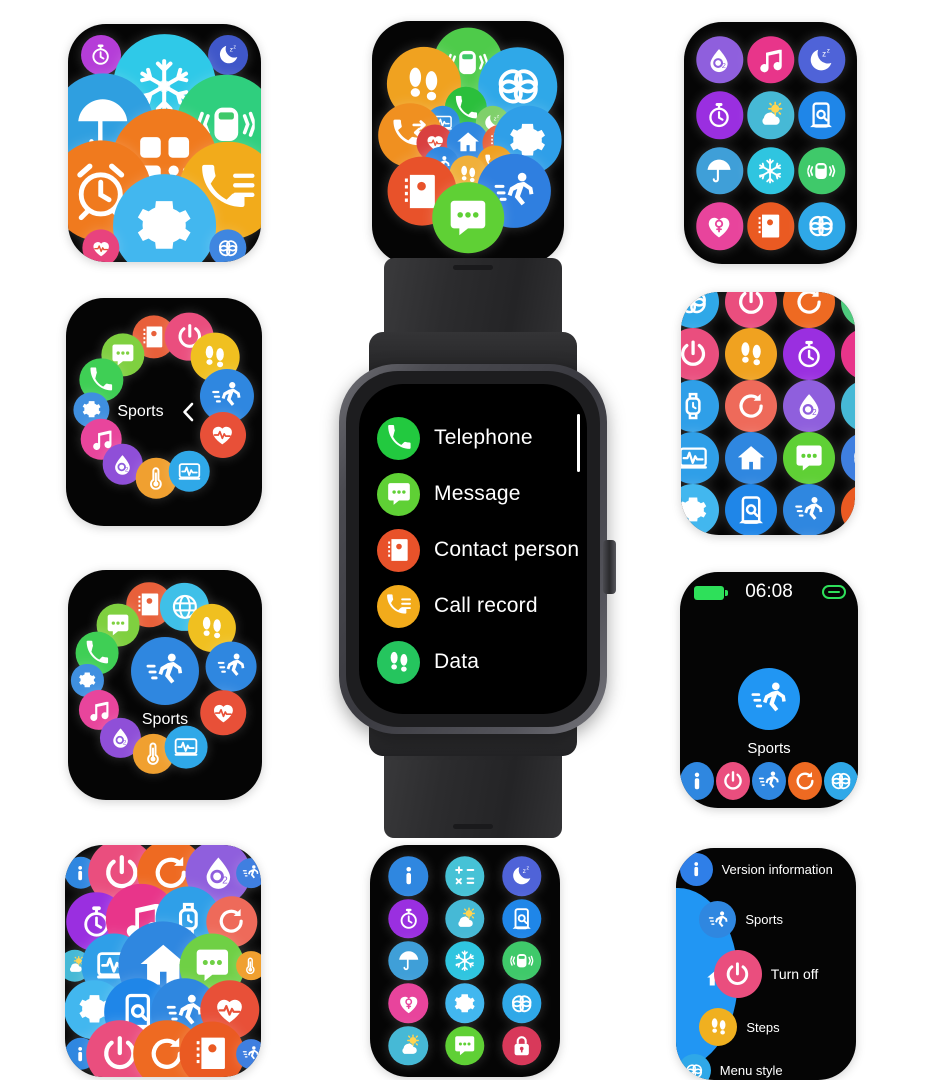 This screenshot has height=1080, width=943. Describe the element at coordinates (398, 438) in the screenshot. I see `phone-icon` at that location.